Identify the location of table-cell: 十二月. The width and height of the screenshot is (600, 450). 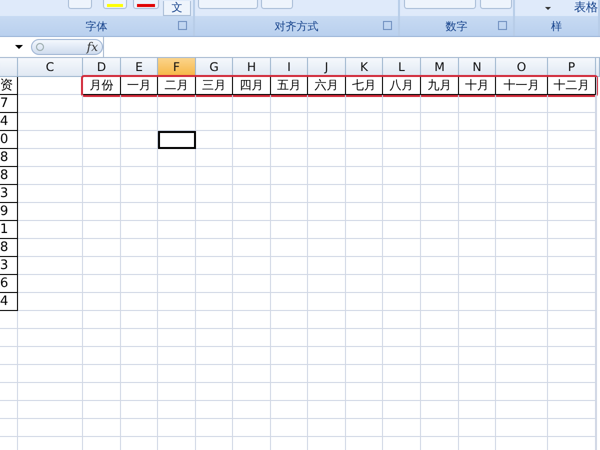
(572, 86).